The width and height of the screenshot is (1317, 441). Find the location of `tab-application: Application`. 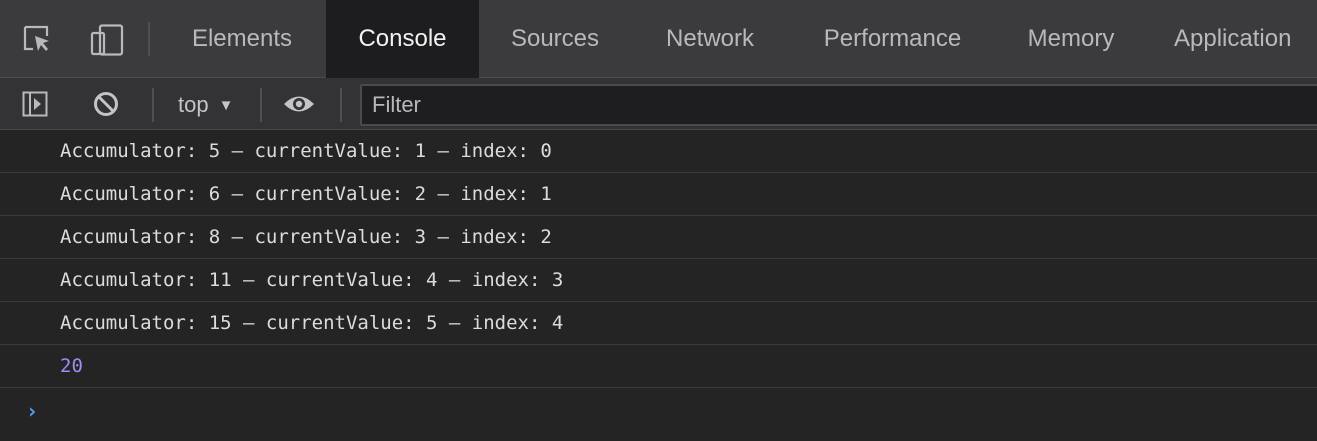

tab-application: Application is located at coordinates (1238, 39).